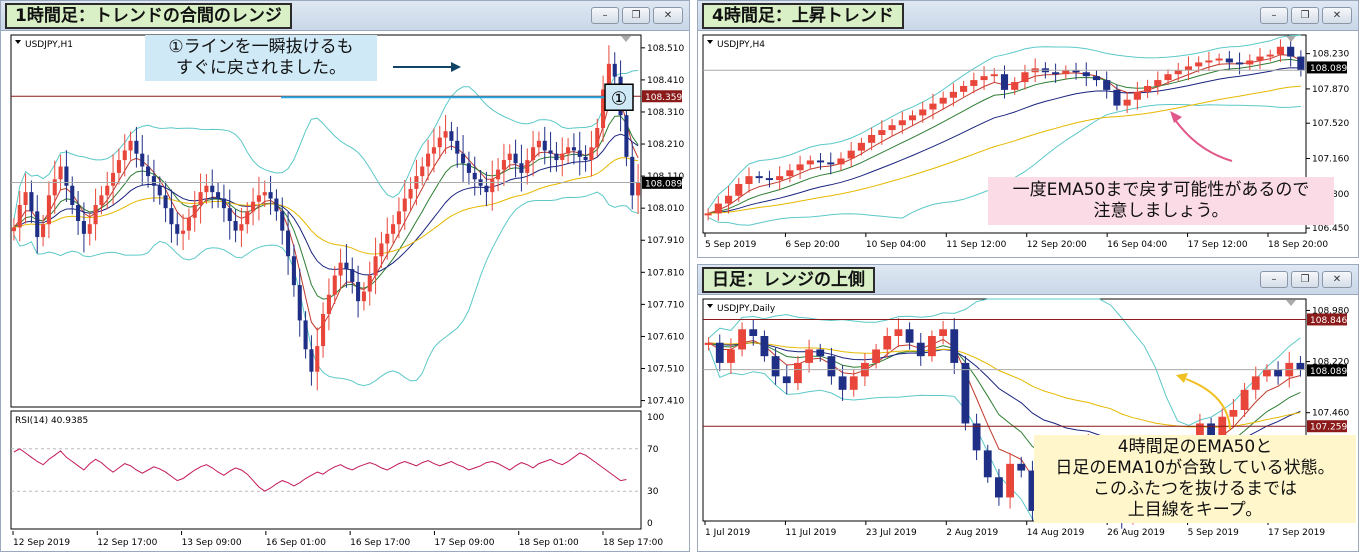  I want to click on time-label: 18 Sep 17:00, so click(633, 543).